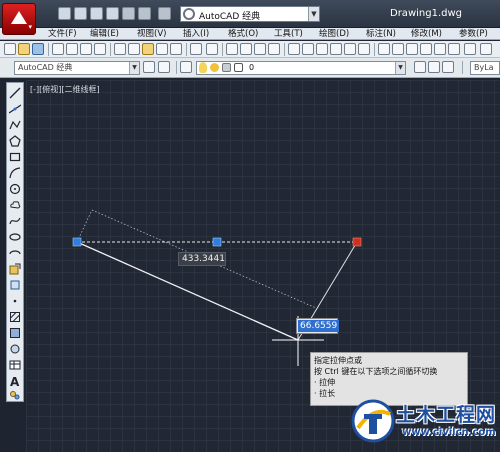 This screenshot has height=452, width=500. I want to click on zoom-realtime-icon, so click(246, 49).